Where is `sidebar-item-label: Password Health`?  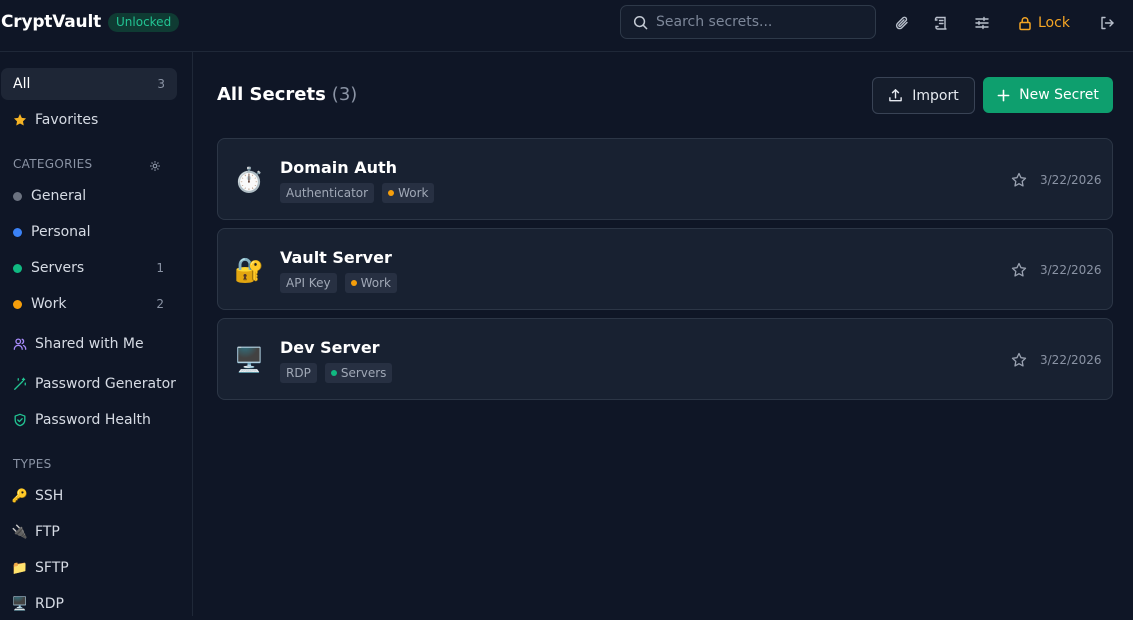
sidebar-item-label: Password Health is located at coordinates (93, 420).